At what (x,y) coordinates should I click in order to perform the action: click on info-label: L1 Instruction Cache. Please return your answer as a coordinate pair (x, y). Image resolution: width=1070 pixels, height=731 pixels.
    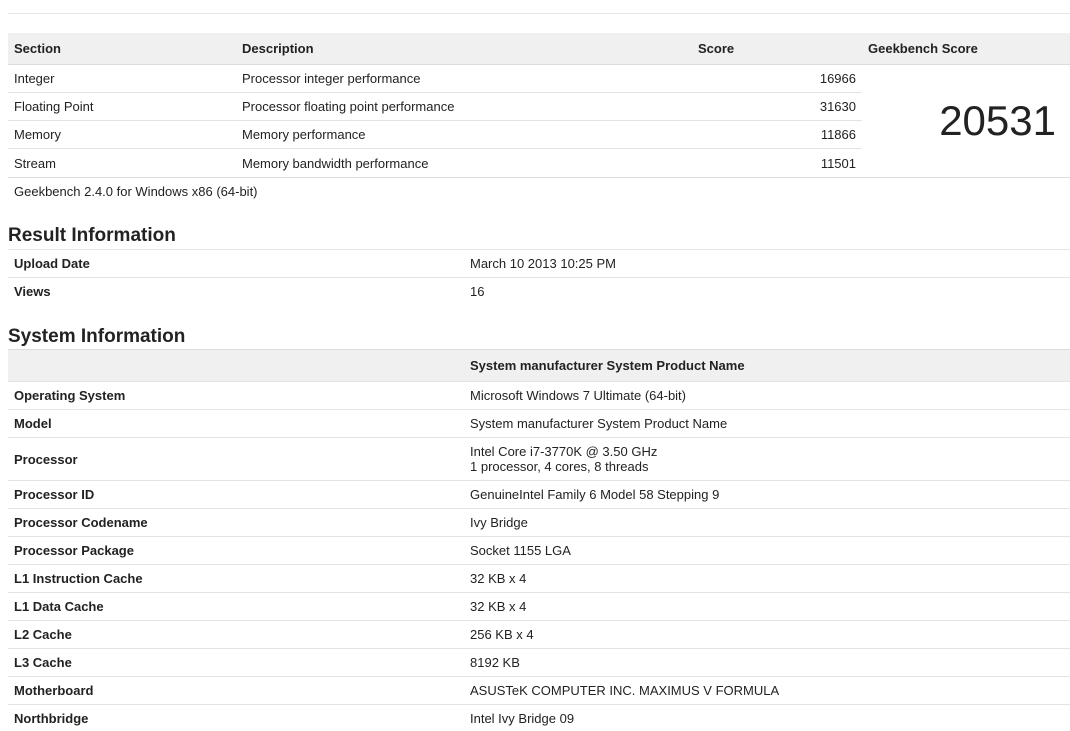
    Looking at the image, I should click on (78, 578).